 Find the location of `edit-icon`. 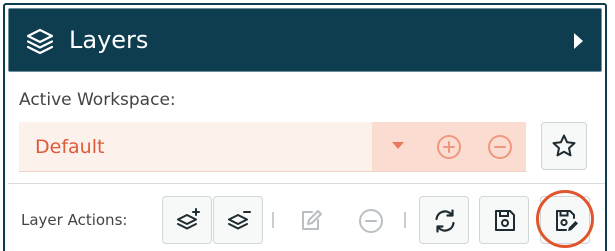

edit-icon is located at coordinates (312, 220).